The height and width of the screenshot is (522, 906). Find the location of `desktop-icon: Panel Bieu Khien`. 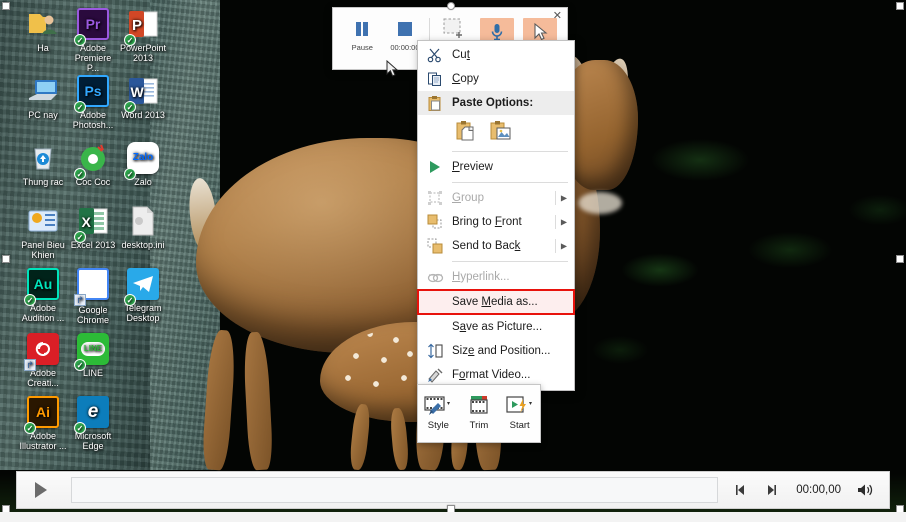

desktop-icon: Panel Bieu Khien is located at coordinates (43, 232).